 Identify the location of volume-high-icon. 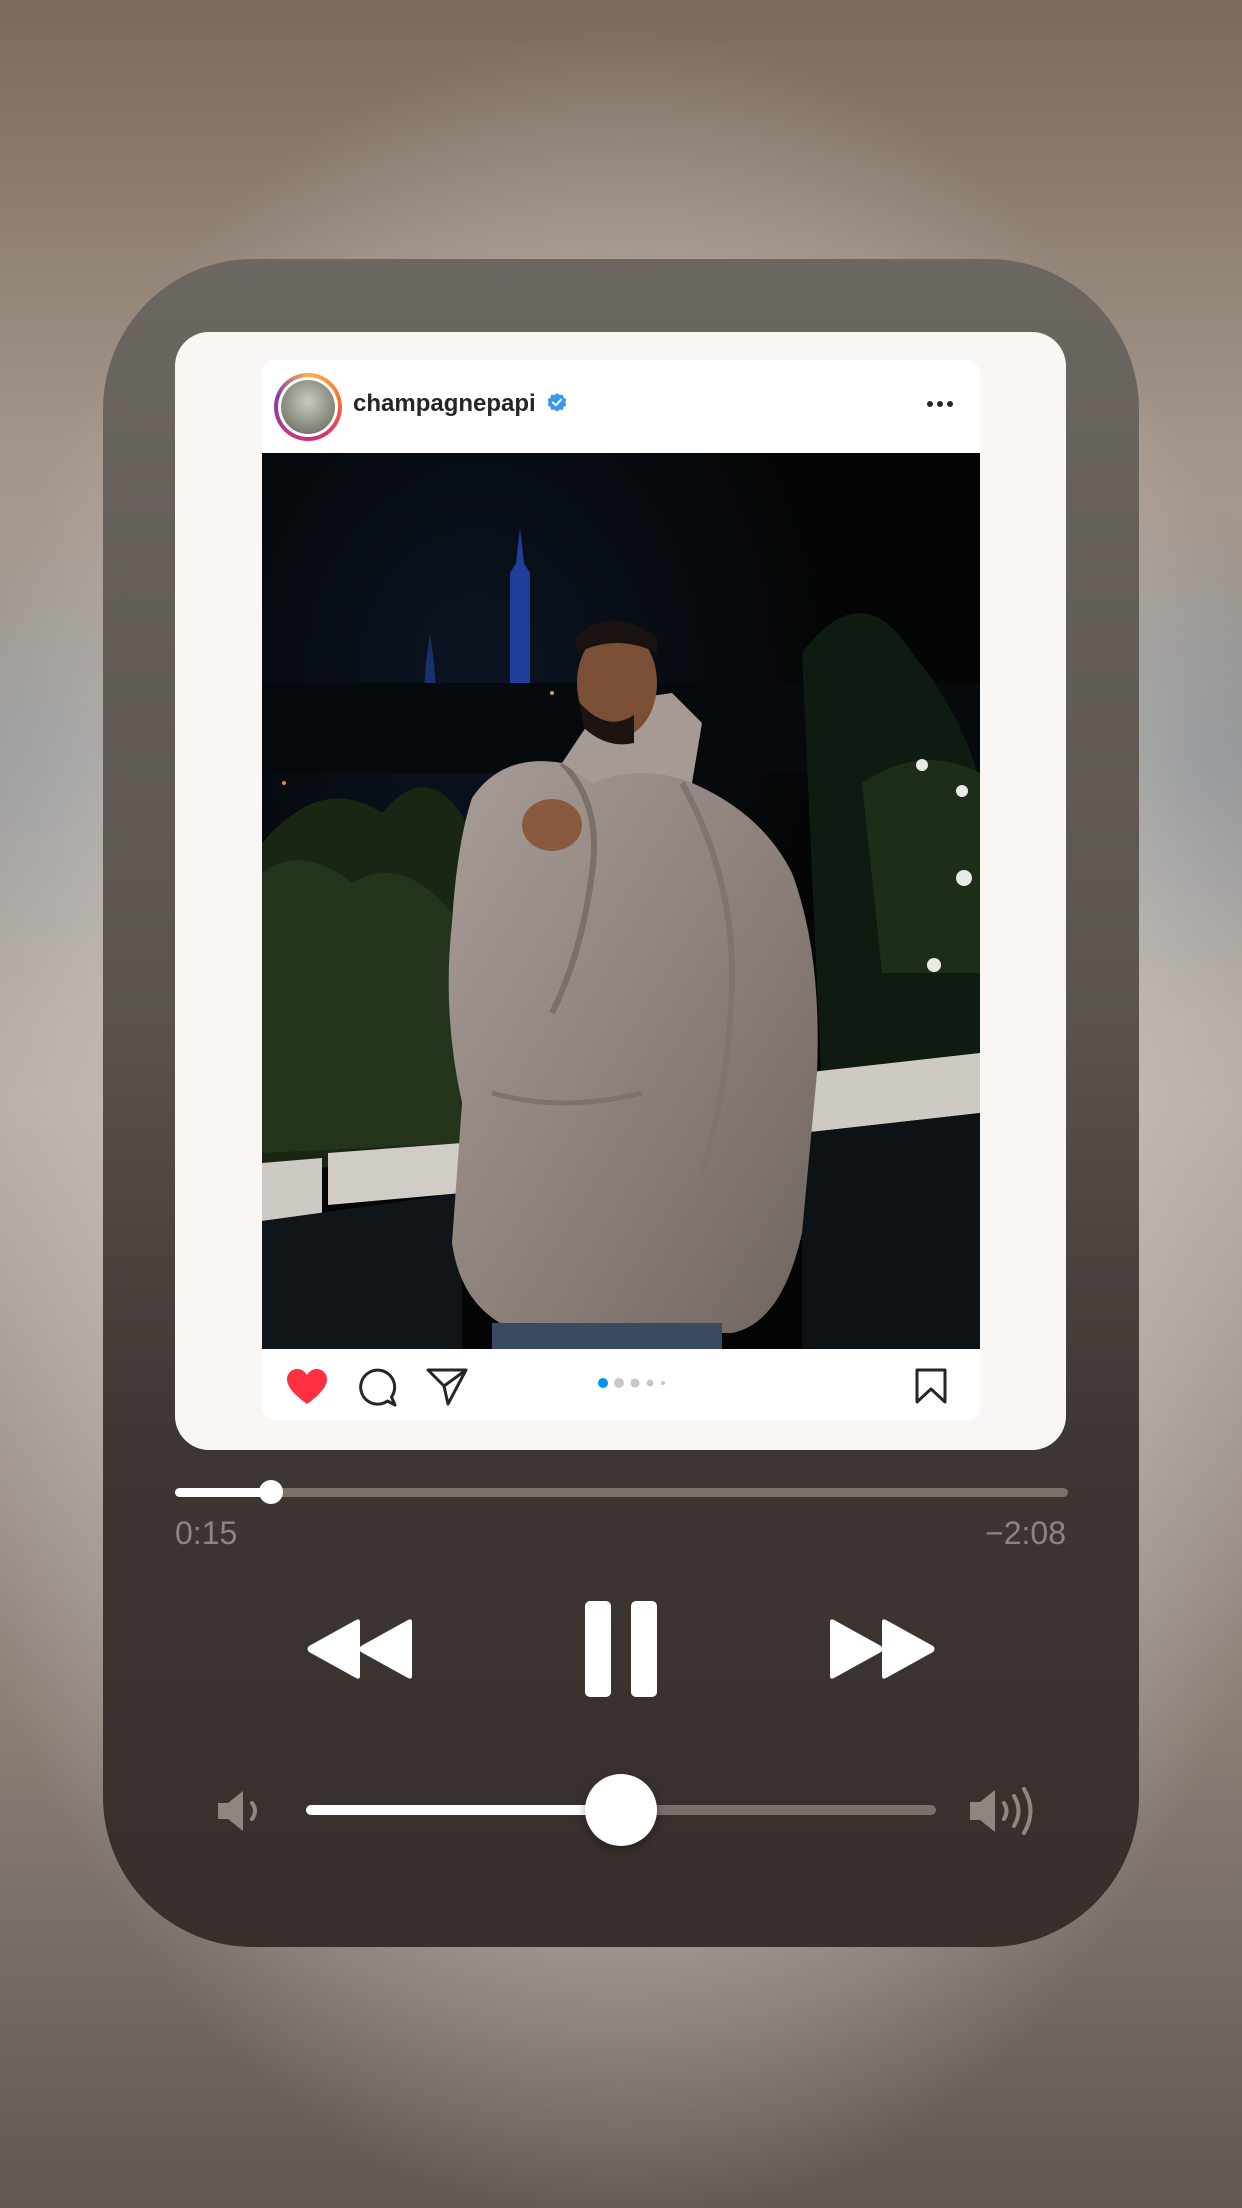
(1004, 1811).